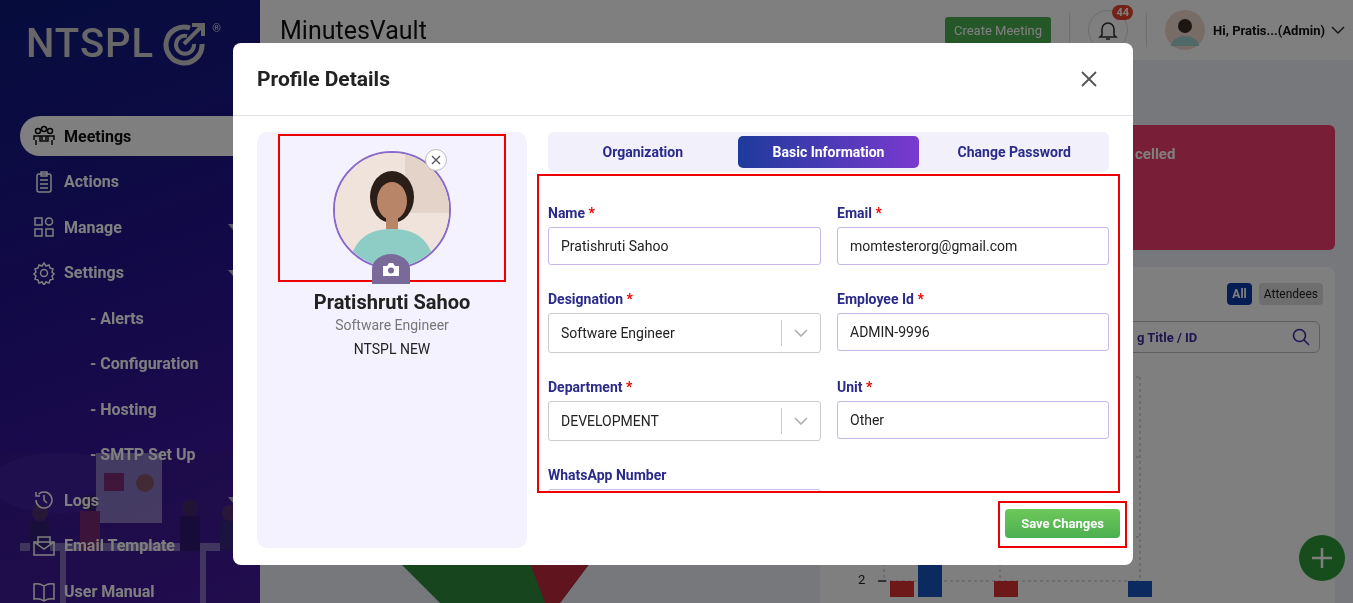 Image resolution: width=1353 pixels, height=603 pixels. I want to click on user-menu: Hi, Pratis...(Admin), so click(1269, 30).